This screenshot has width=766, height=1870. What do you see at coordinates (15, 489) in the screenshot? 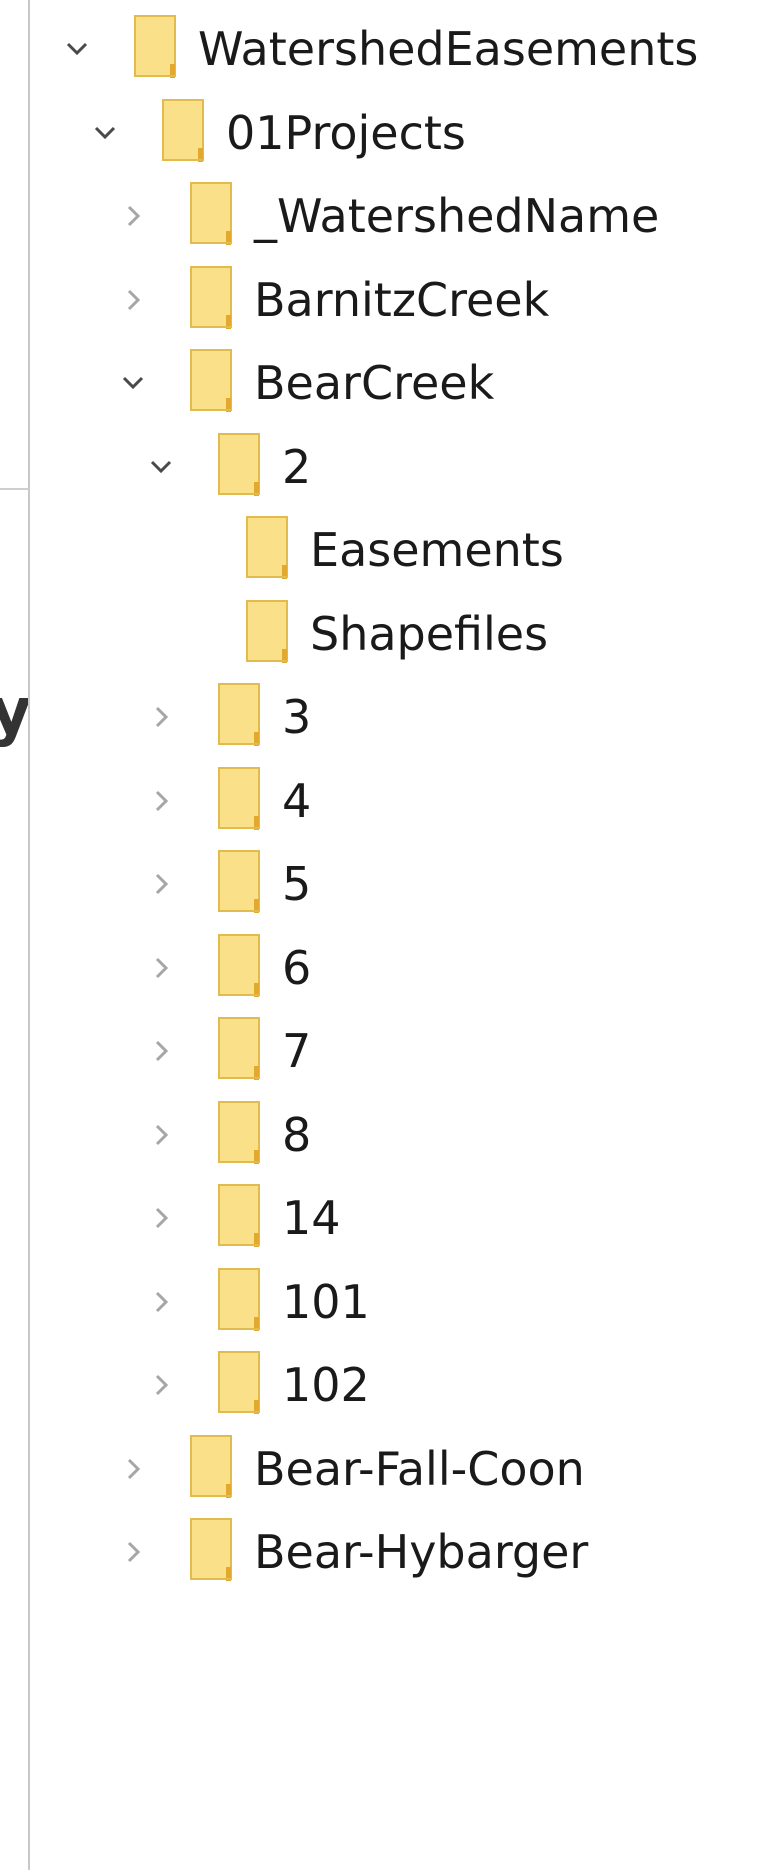
I see `background-divider` at bounding box center [15, 489].